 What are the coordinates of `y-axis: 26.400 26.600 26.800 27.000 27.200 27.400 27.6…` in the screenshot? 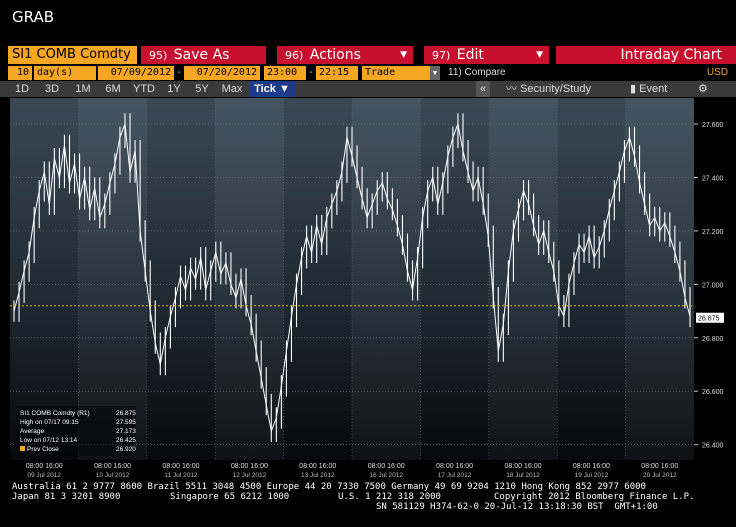 It's located at (709, 286).